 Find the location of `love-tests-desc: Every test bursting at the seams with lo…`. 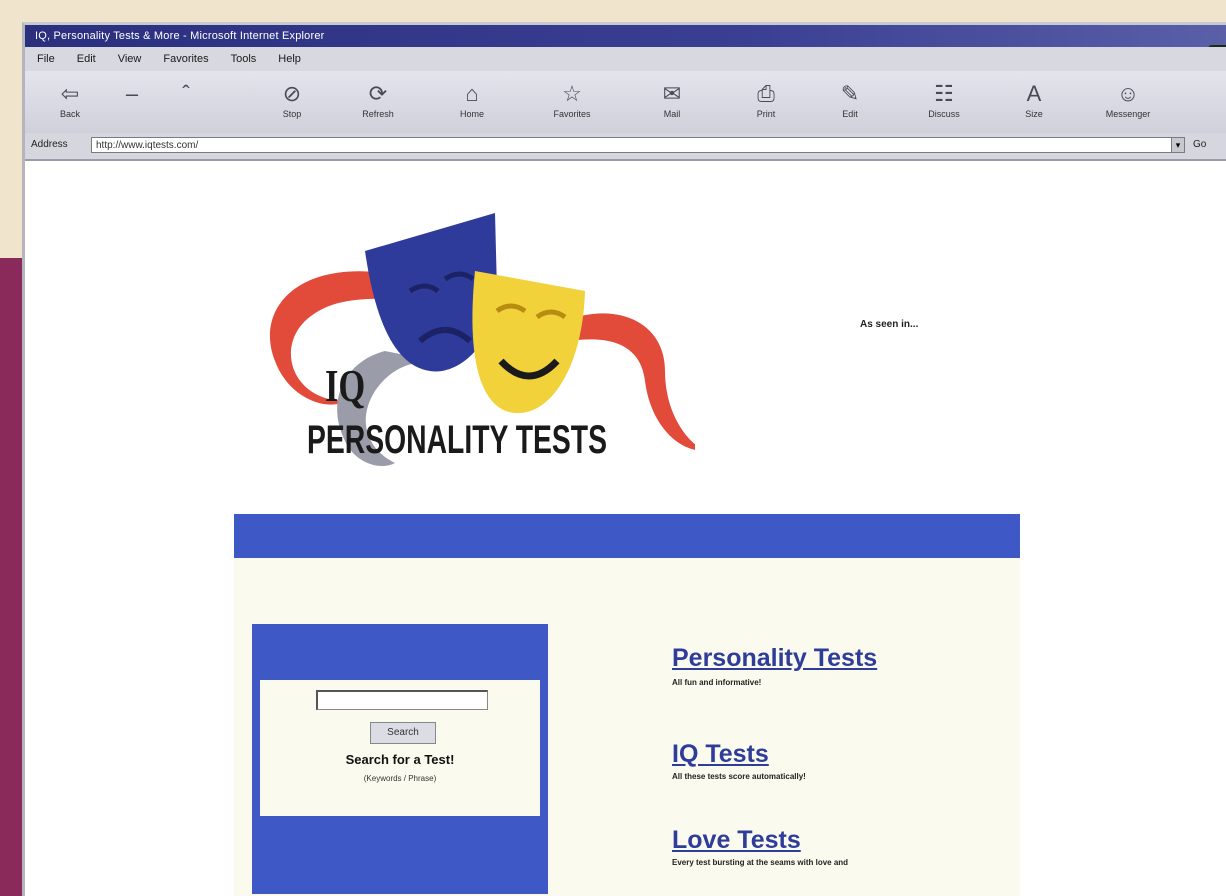

love-tests-desc: Every test bursting at the seams with lo… is located at coordinates (760, 862).